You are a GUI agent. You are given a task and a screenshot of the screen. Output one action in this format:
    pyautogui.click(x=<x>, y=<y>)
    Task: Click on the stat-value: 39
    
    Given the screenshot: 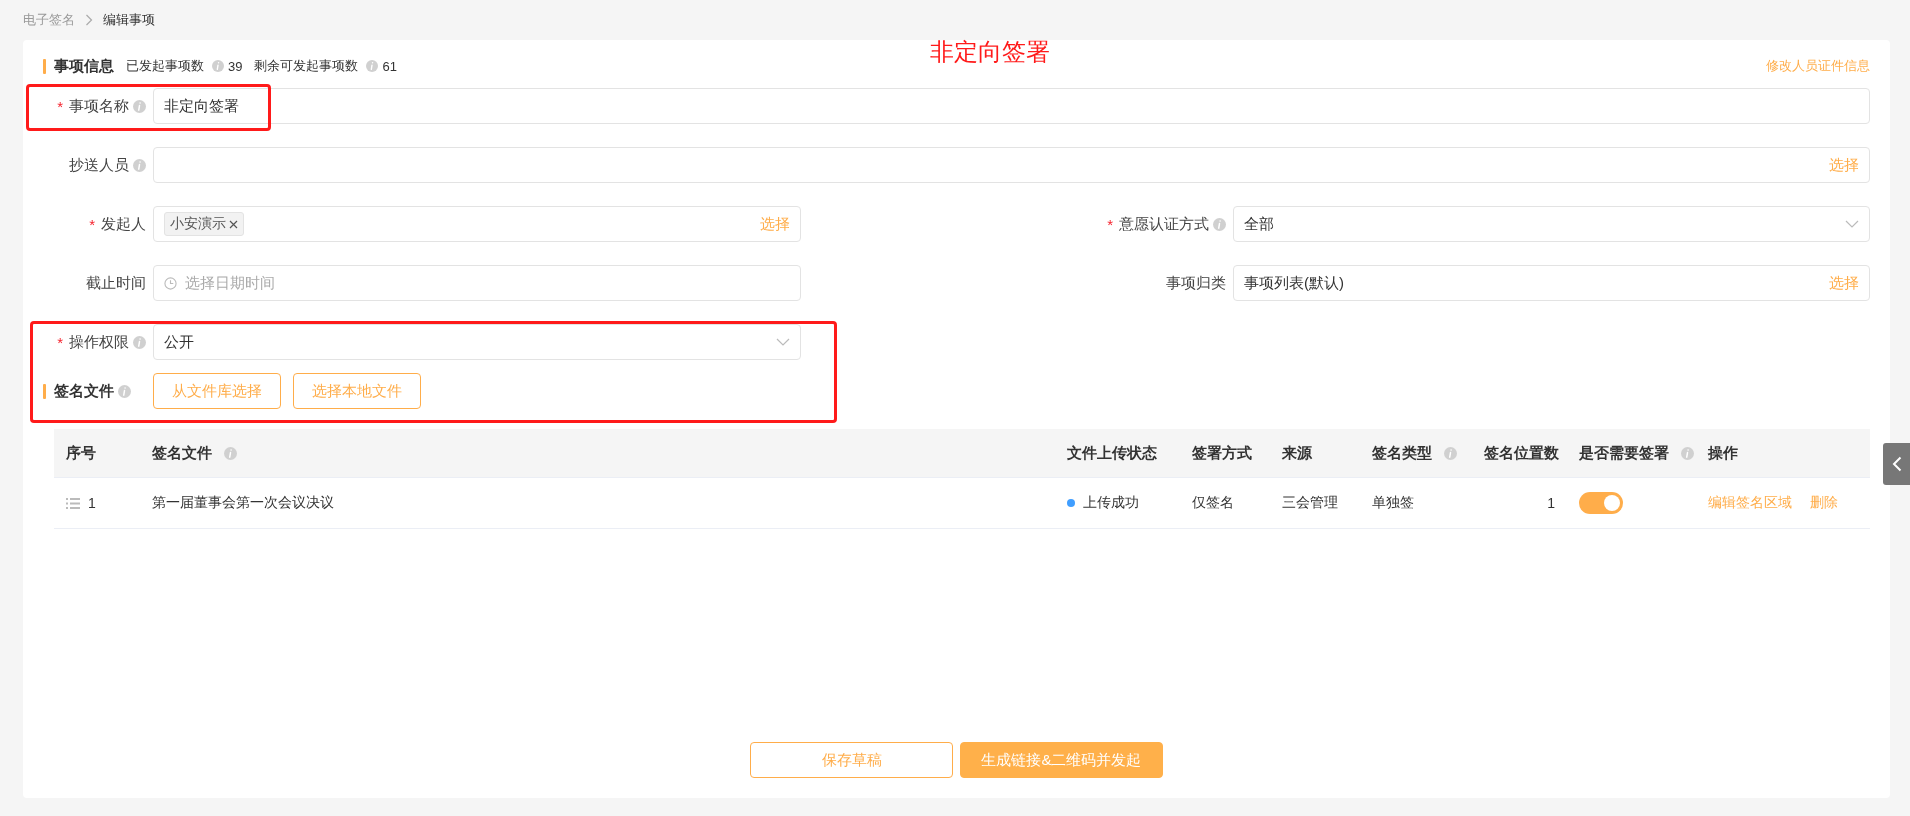 What is the action you would take?
    pyautogui.click(x=235, y=66)
    